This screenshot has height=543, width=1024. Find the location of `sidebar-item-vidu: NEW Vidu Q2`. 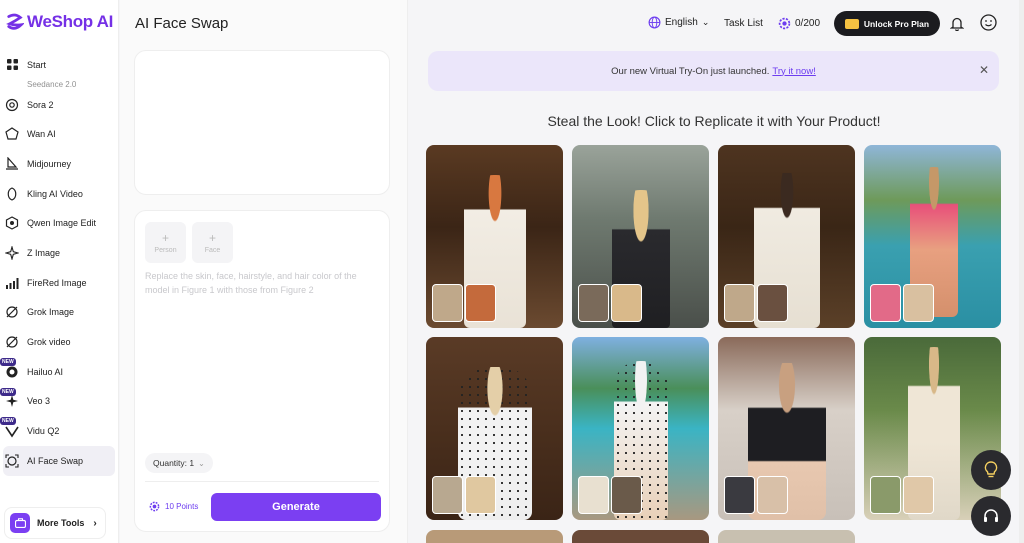

sidebar-item-vidu: NEW Vidu Q2 is located at coordinates (59, 431).